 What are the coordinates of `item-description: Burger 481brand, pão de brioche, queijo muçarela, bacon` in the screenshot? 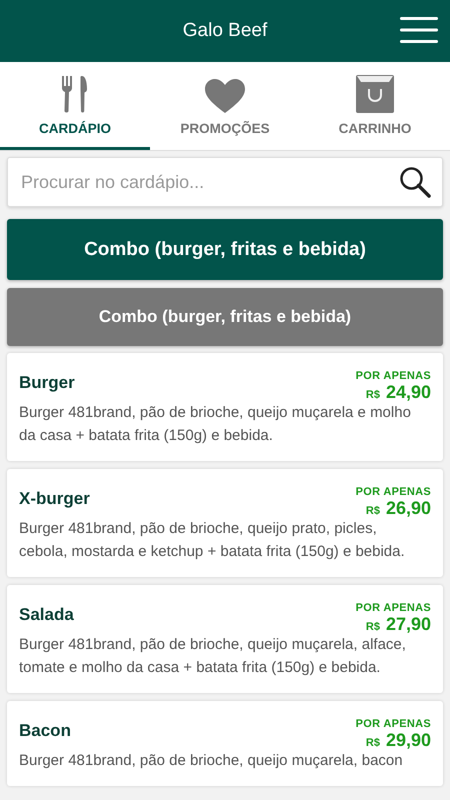 It's located at (211, 761).